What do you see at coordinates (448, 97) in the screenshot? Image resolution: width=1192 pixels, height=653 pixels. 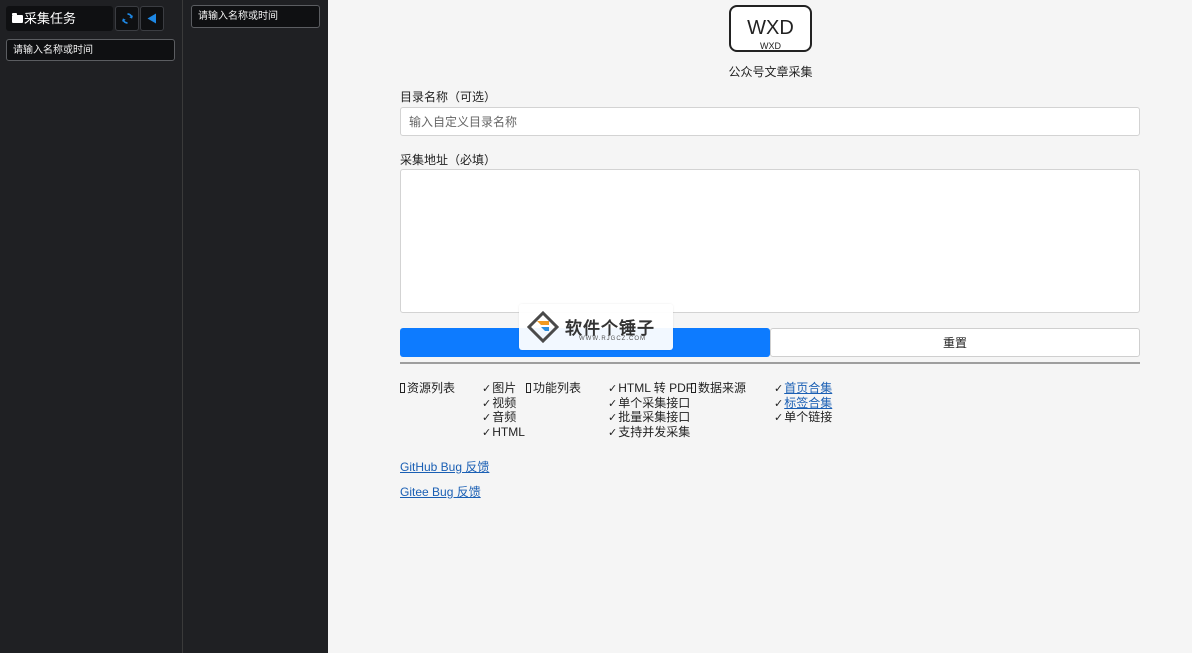 I see `dir-name-label: 目录名称（可选）` at bounding box center [448, 97].